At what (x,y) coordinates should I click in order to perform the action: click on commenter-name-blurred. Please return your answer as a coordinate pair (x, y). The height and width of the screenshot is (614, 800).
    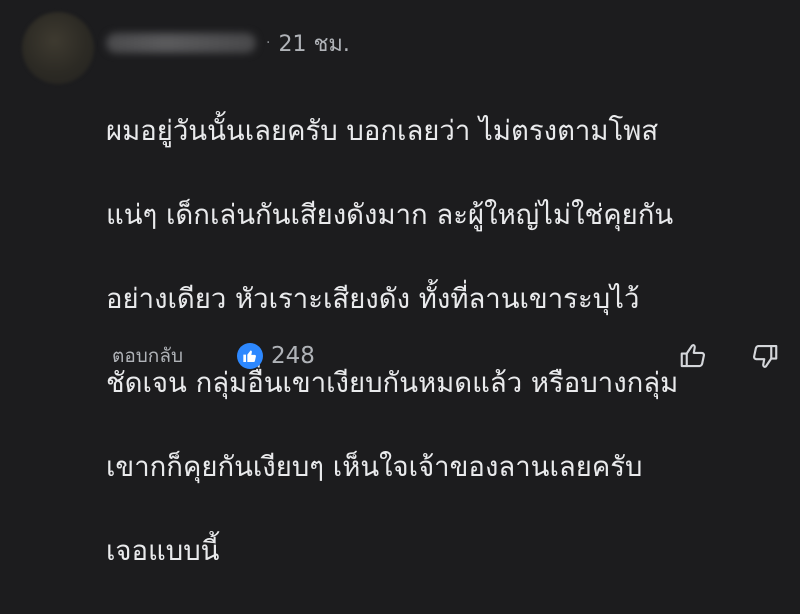
    Looking at the image, I should click on (181, 43).